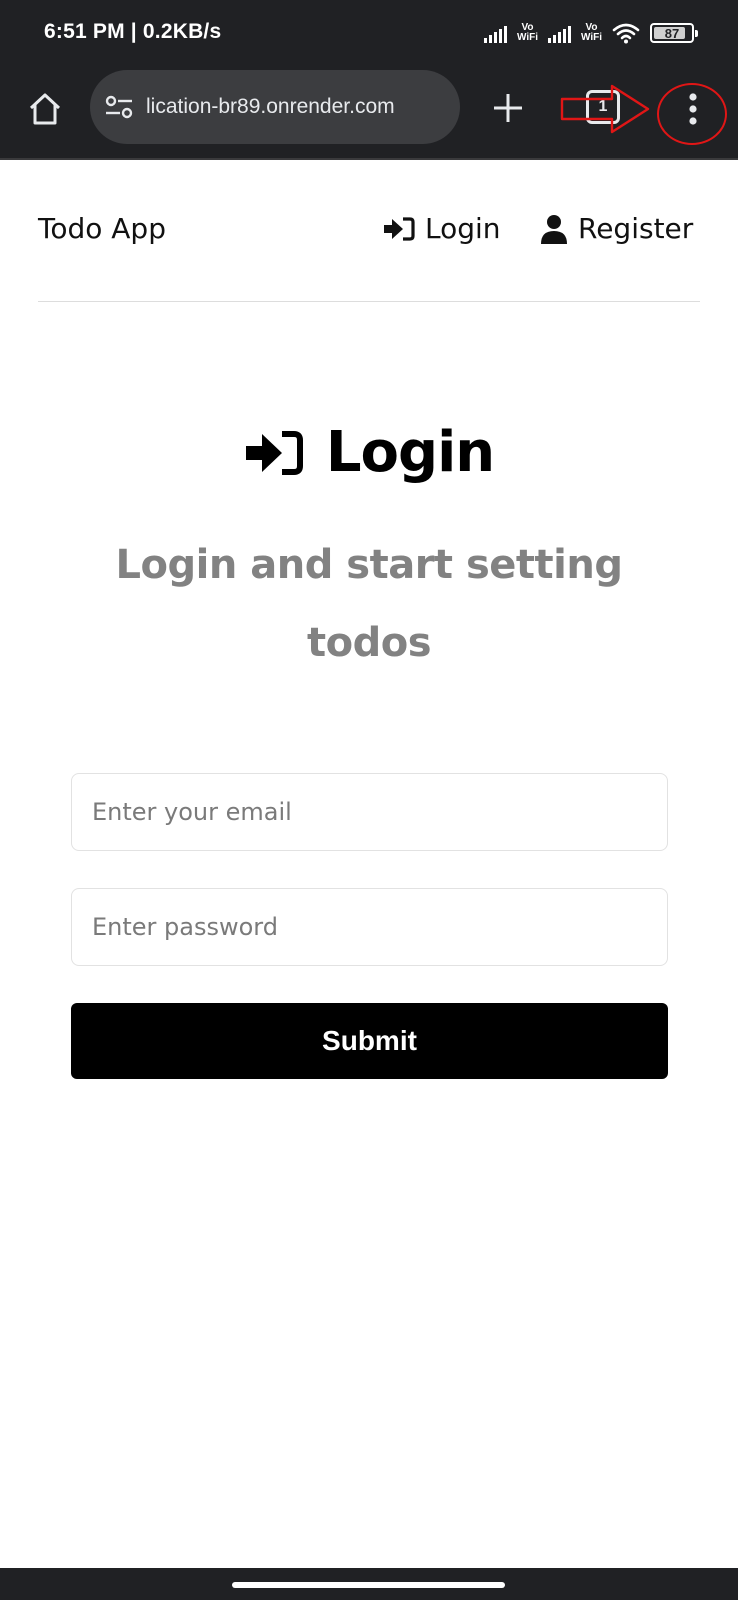  I want to click on app-title: Todo App, so click(102, 228).